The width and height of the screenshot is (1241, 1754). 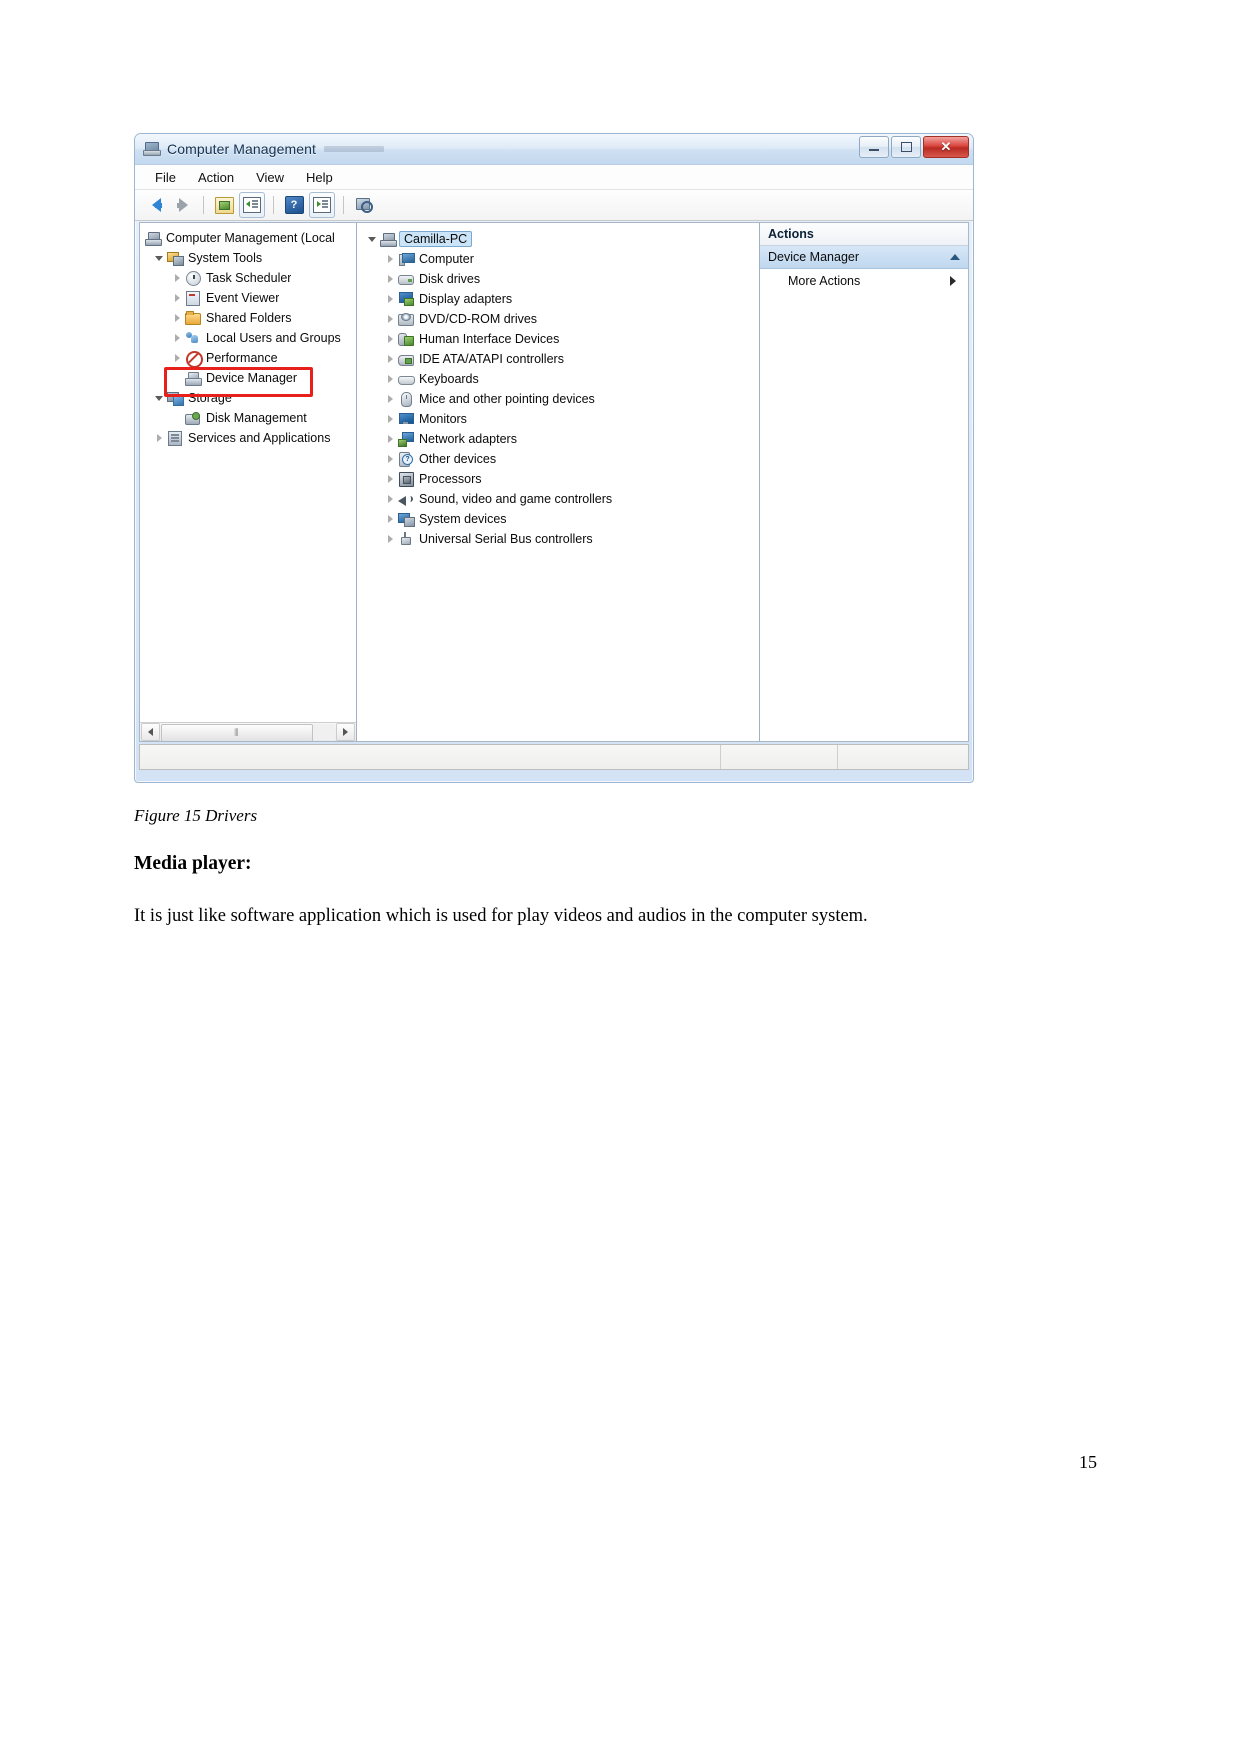 I want to click on device-category-human-interface-devices: Human Interface Devices, so click(x=558, y=339).